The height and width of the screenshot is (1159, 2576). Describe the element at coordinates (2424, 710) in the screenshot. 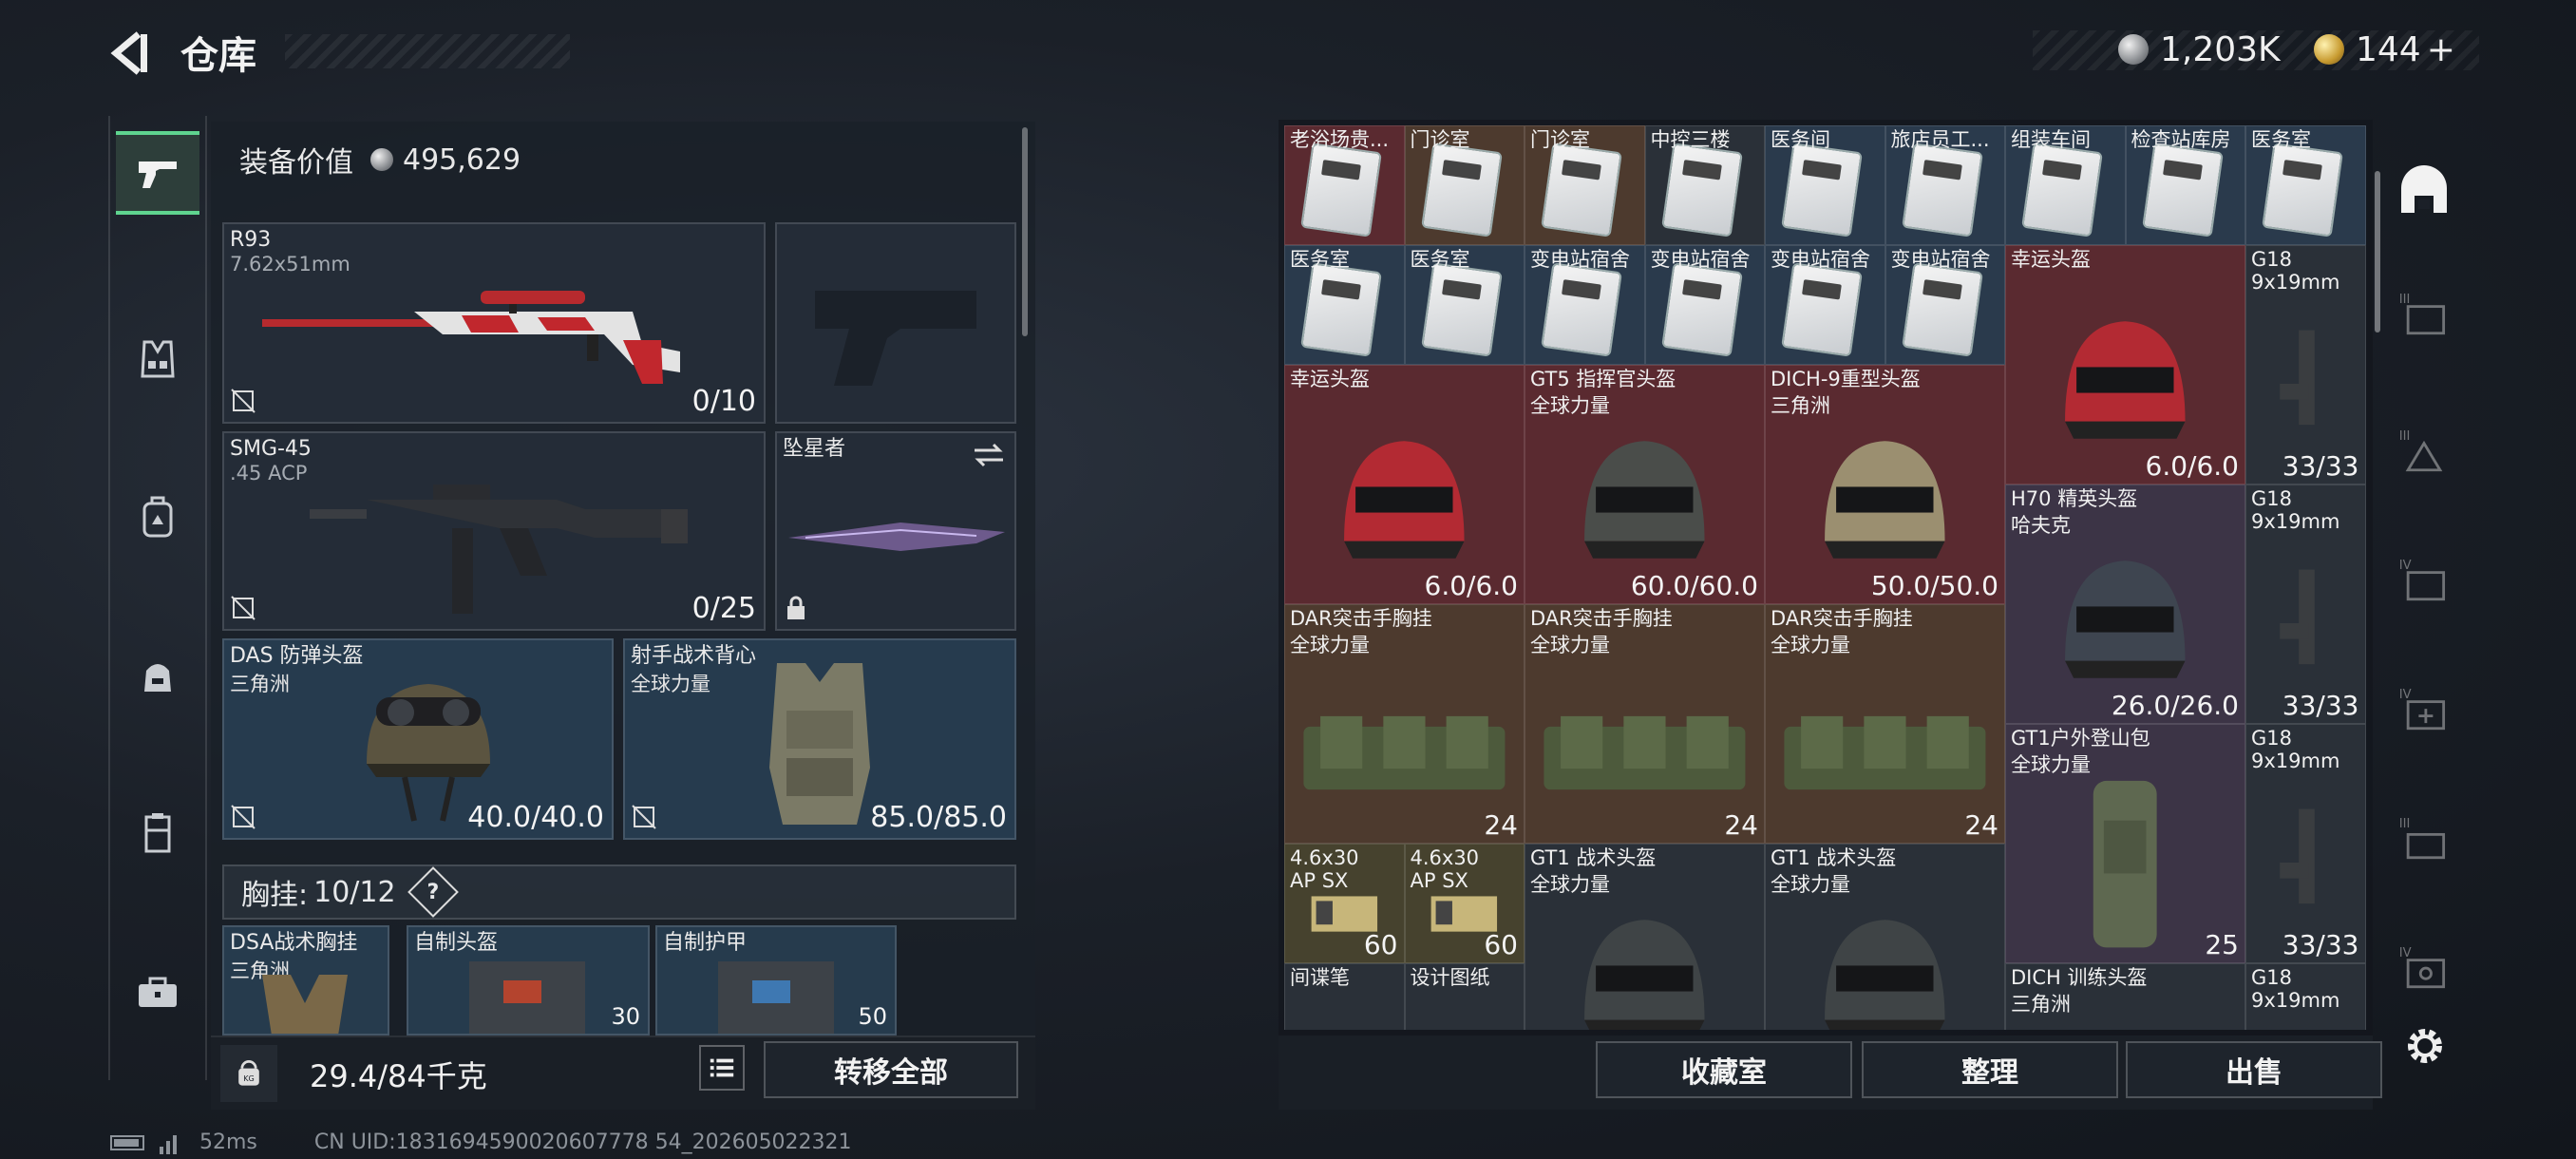

I see `stash-tab-4-medical: IV` at that location.